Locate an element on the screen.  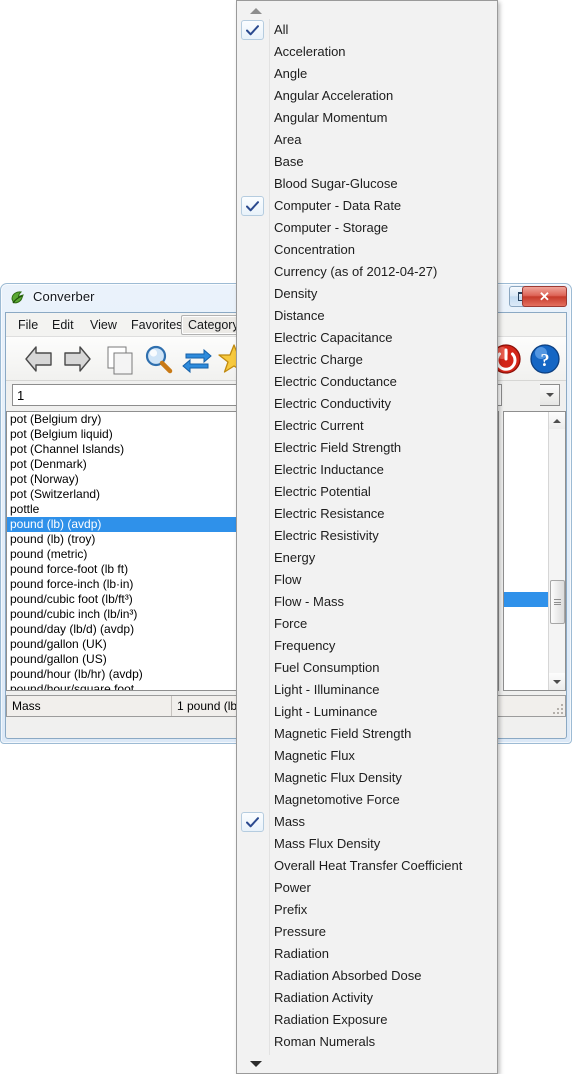
menu-item-label: Overall Heat Transfer Coefficient is located at coordinates (368, 865).